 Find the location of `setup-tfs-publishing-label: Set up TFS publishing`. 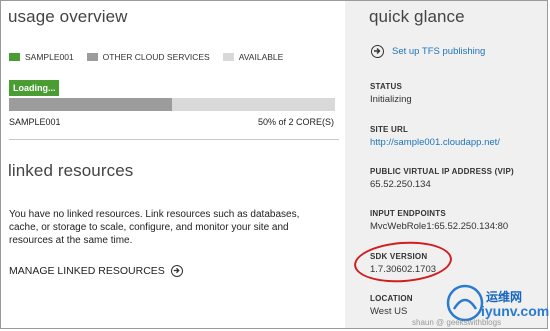

setup-tfs-publishing-label: Set up TFS publishing is located at coordinates (439, 51).